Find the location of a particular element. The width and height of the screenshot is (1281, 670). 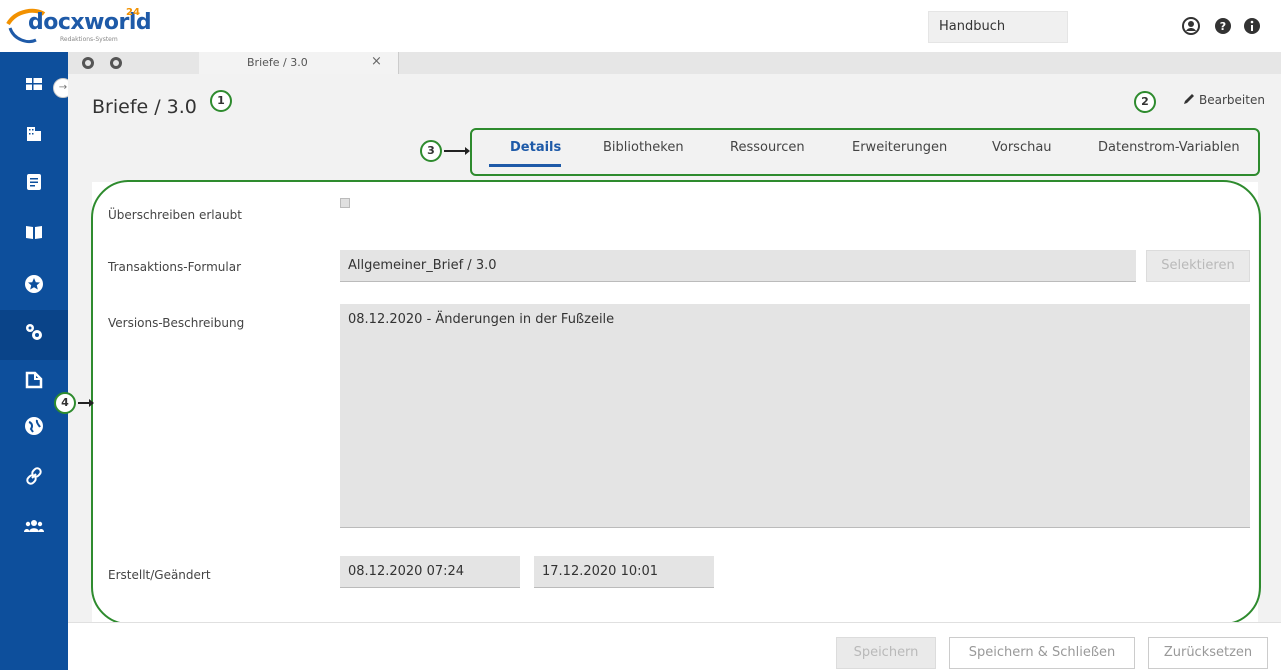

edit-button: Bearbeiten is located at coordinates (1223, 99).